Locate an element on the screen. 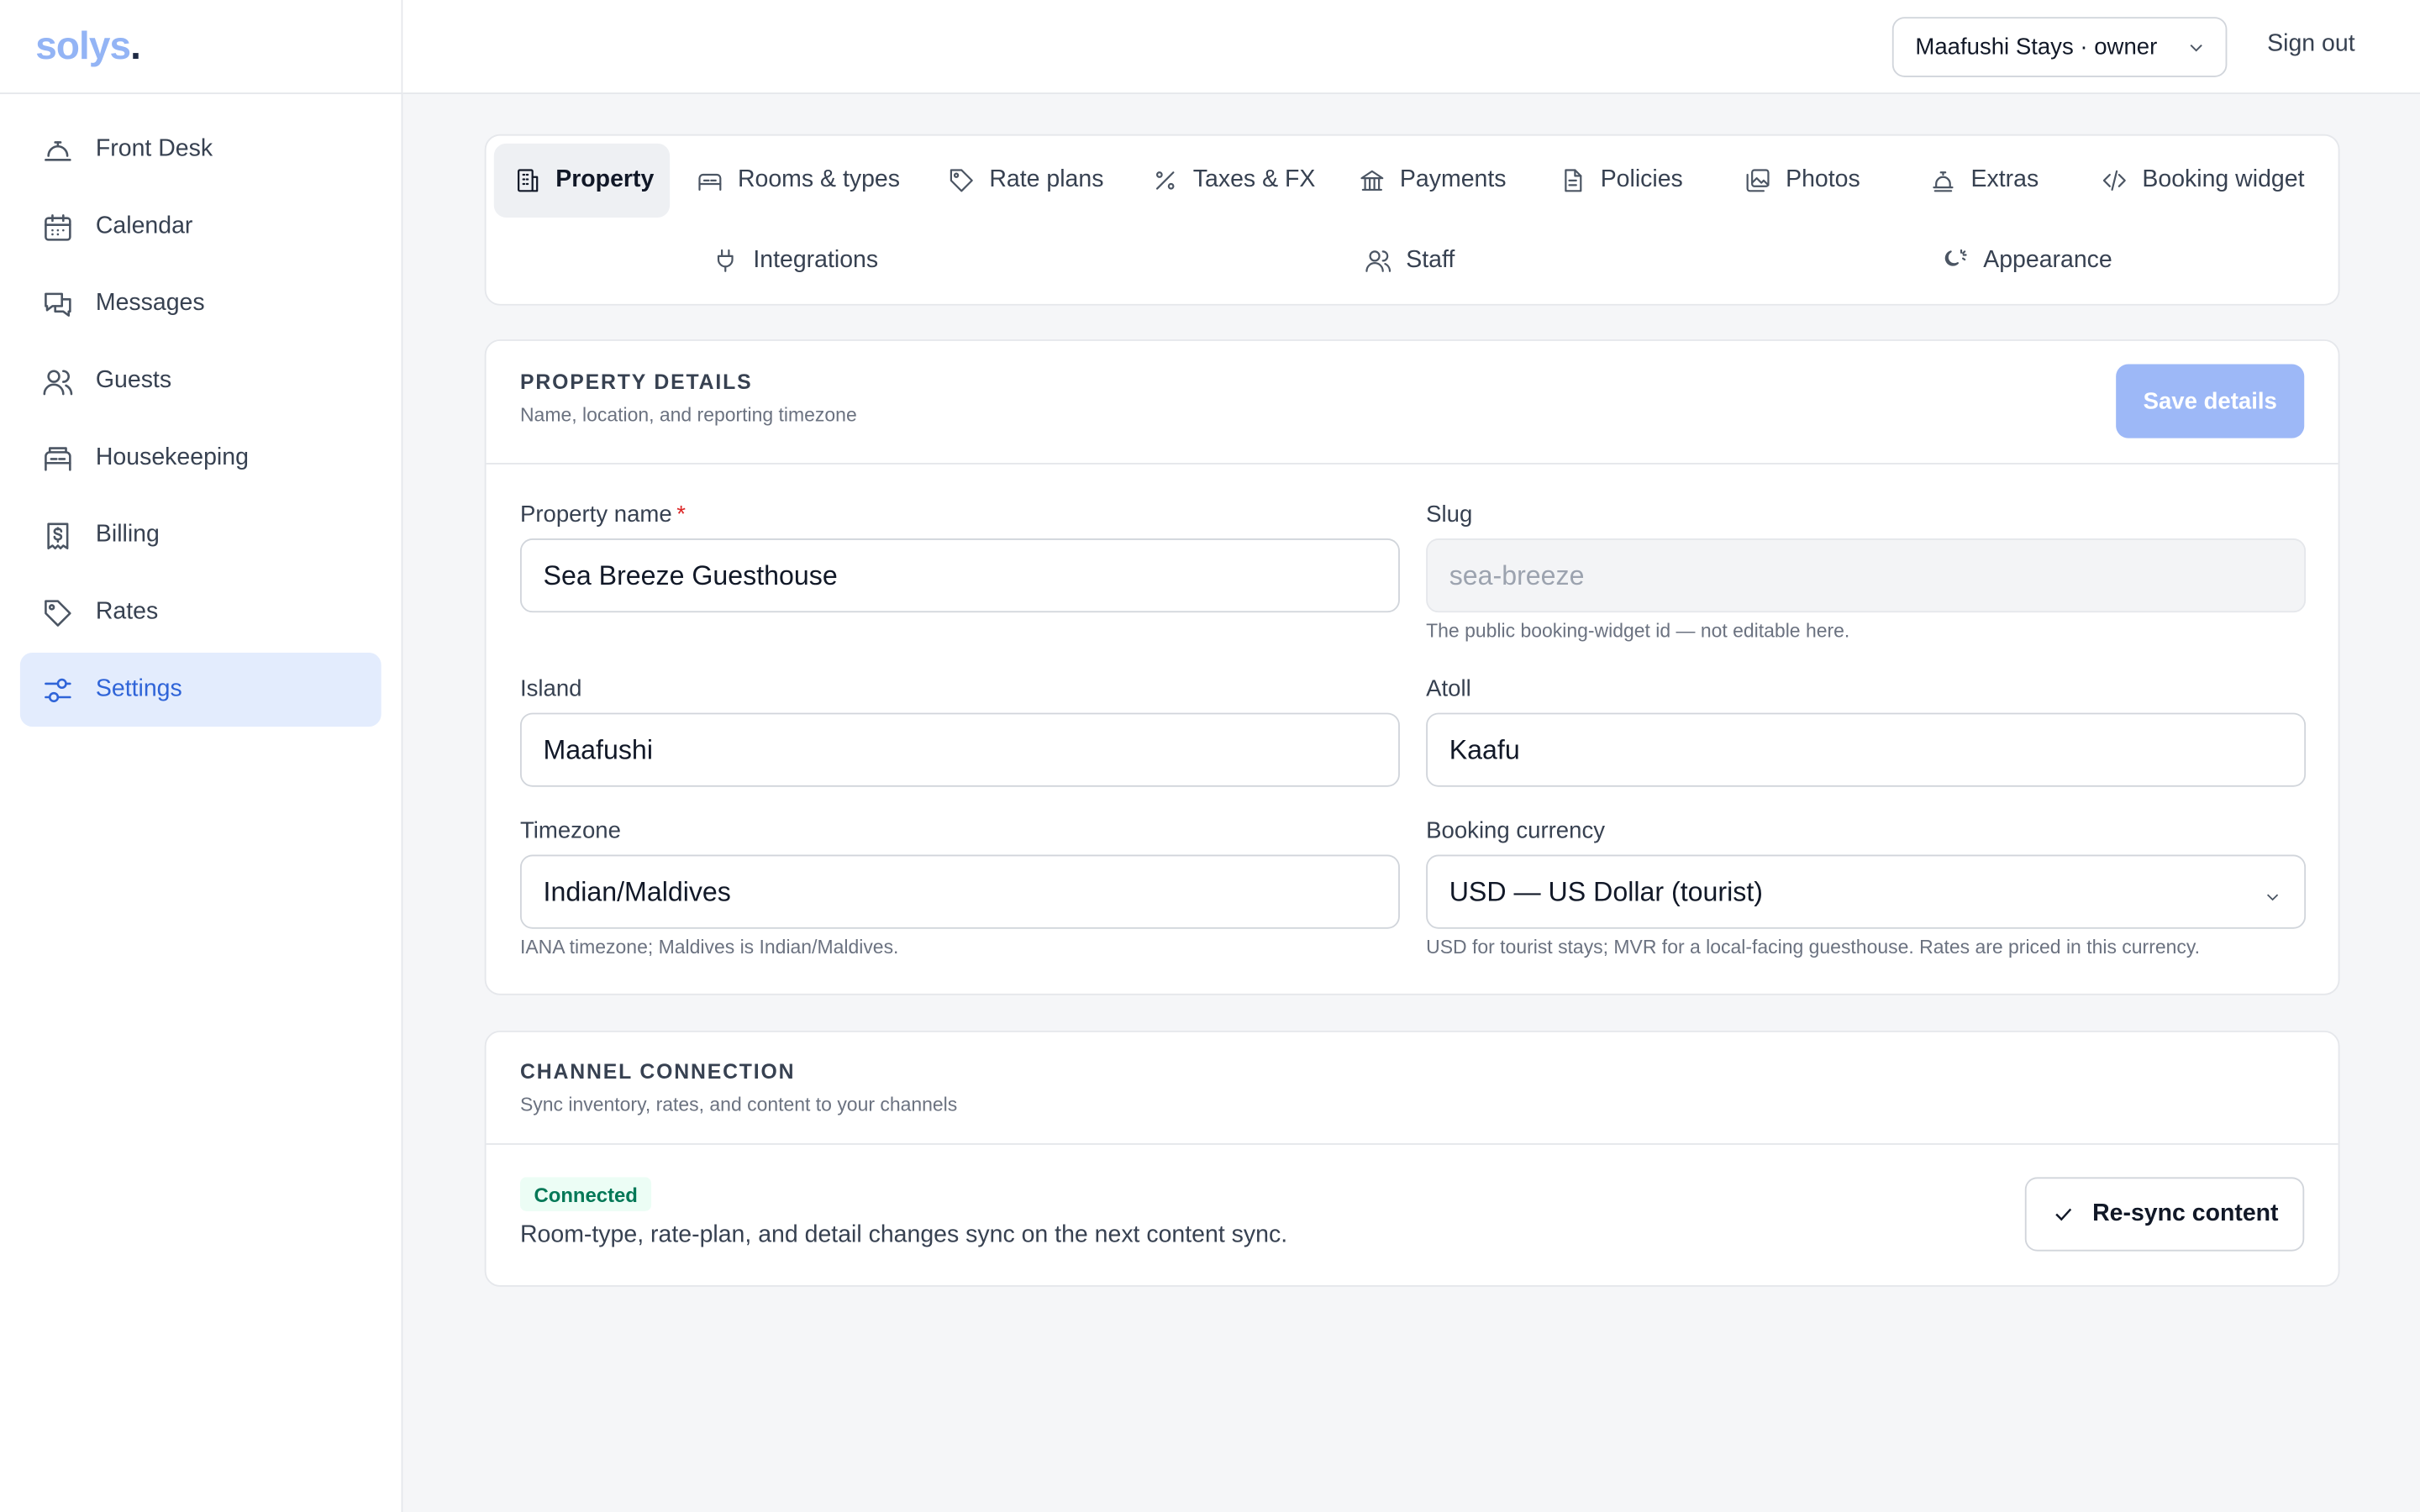  tab-label: Integrations is located at coordinates (816, 260).